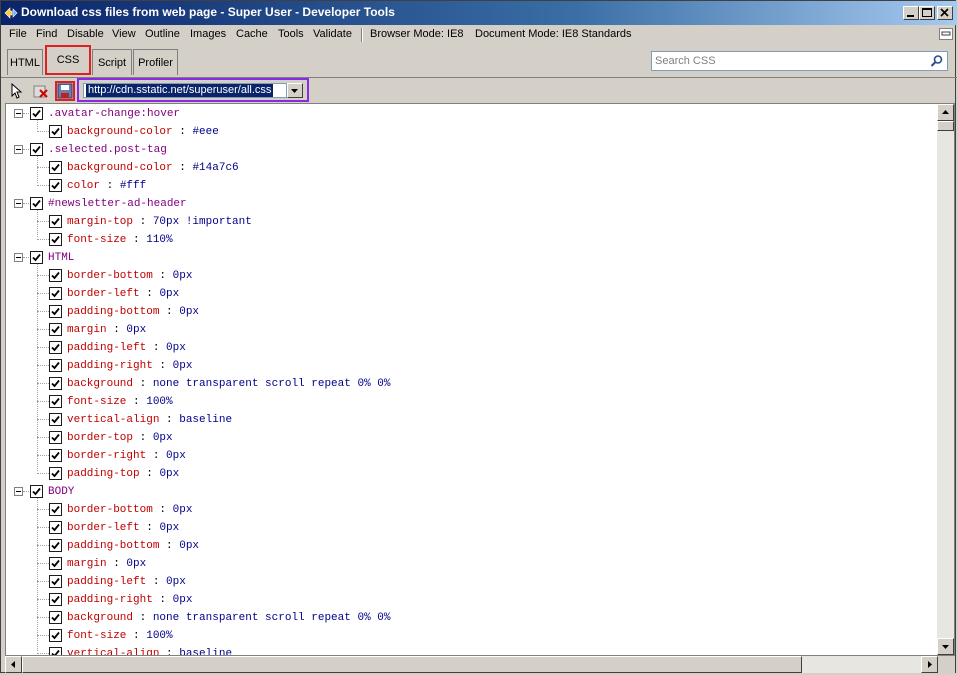 The image size is (958, 675). What do you see at coordinates (159, 240) in the screenshot?
I see `property-value: 110%` at bounding box center [159, 240].